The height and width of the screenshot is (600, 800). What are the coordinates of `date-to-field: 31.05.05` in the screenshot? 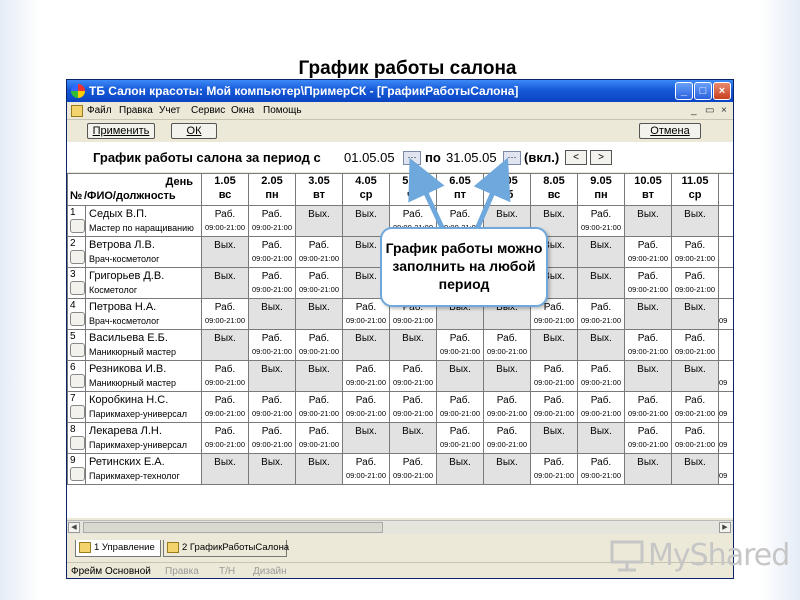 It's located at (471, 157).